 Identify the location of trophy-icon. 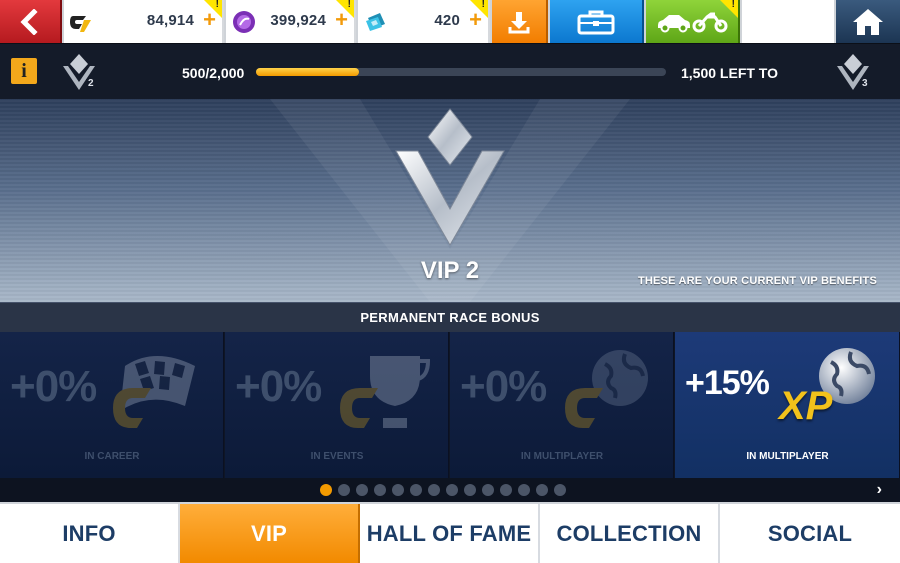
(385, 392).